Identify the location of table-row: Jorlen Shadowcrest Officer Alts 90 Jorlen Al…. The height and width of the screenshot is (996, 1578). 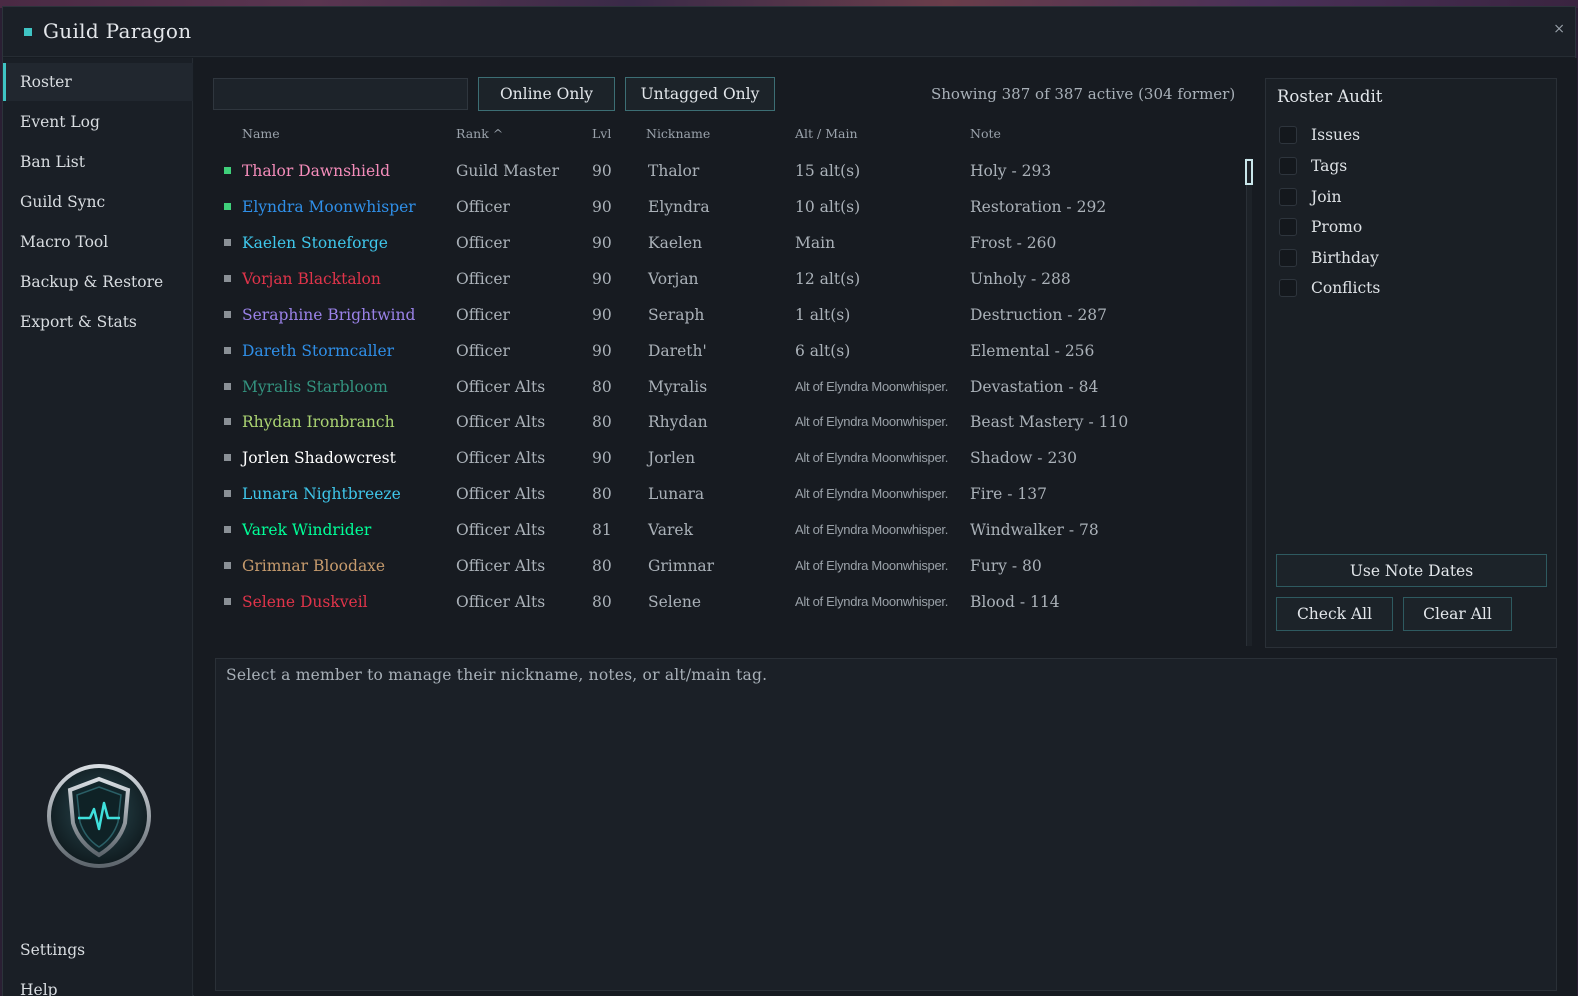
(724, 458).